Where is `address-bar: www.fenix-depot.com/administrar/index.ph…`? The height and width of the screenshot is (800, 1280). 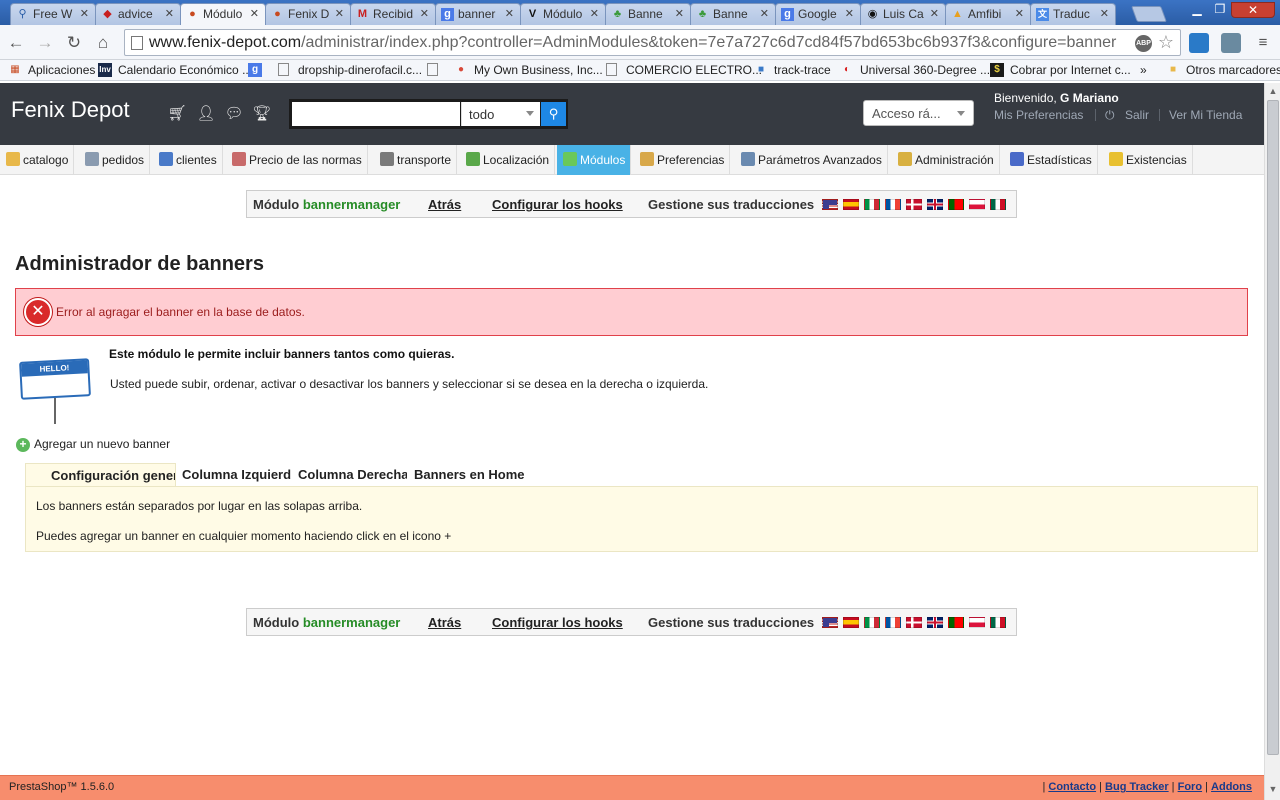
address-bar: www.fenix-depot.com/administrar/index.ph… is located at coordinates (652, 42).